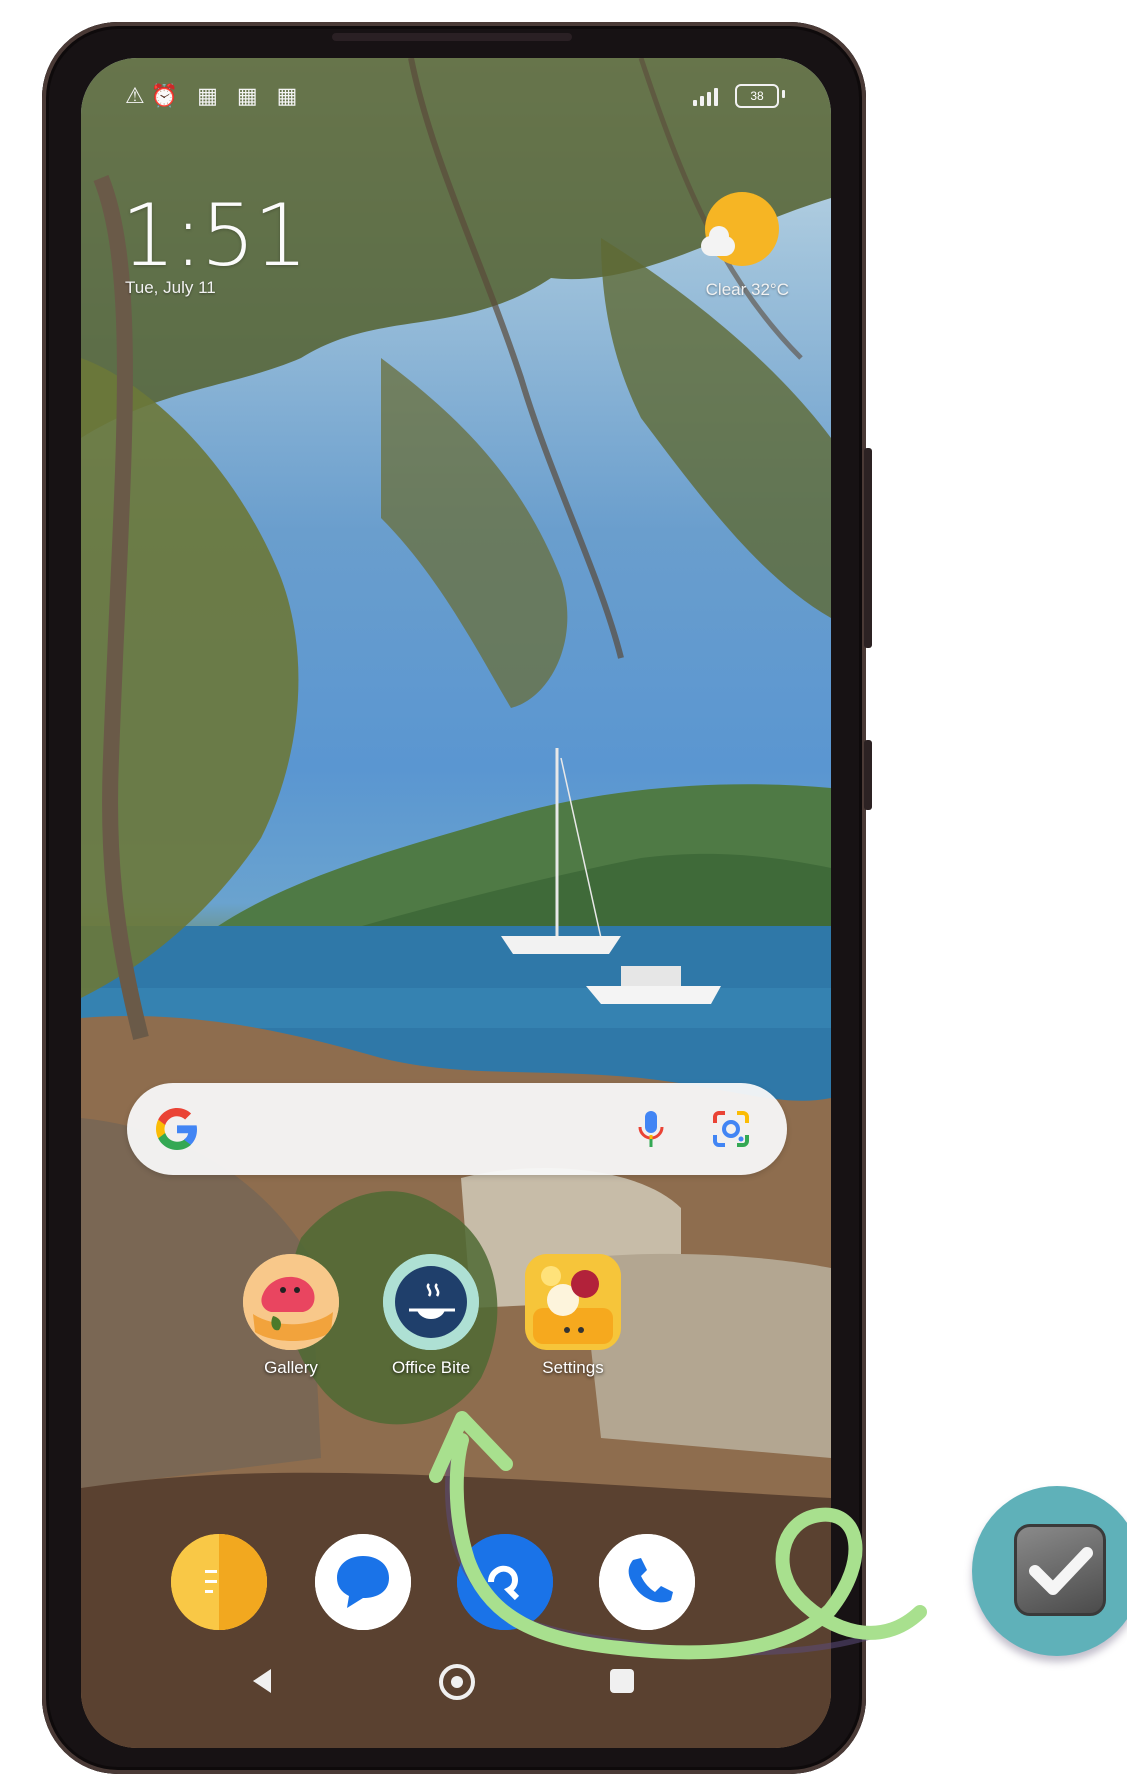 The height and width of the screenshot is (1782, 1127). What do you see at coordinates (262, 1683) in the screenshot?
I see `back-button` at bounding box center [262, 1683].